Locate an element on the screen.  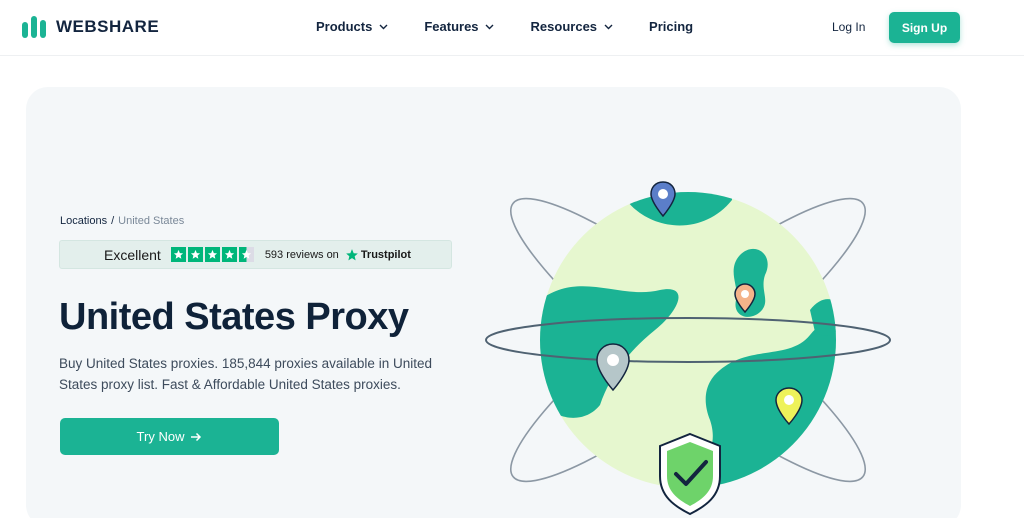
try-now-button: Try Now is located at coordinates (169, 436).